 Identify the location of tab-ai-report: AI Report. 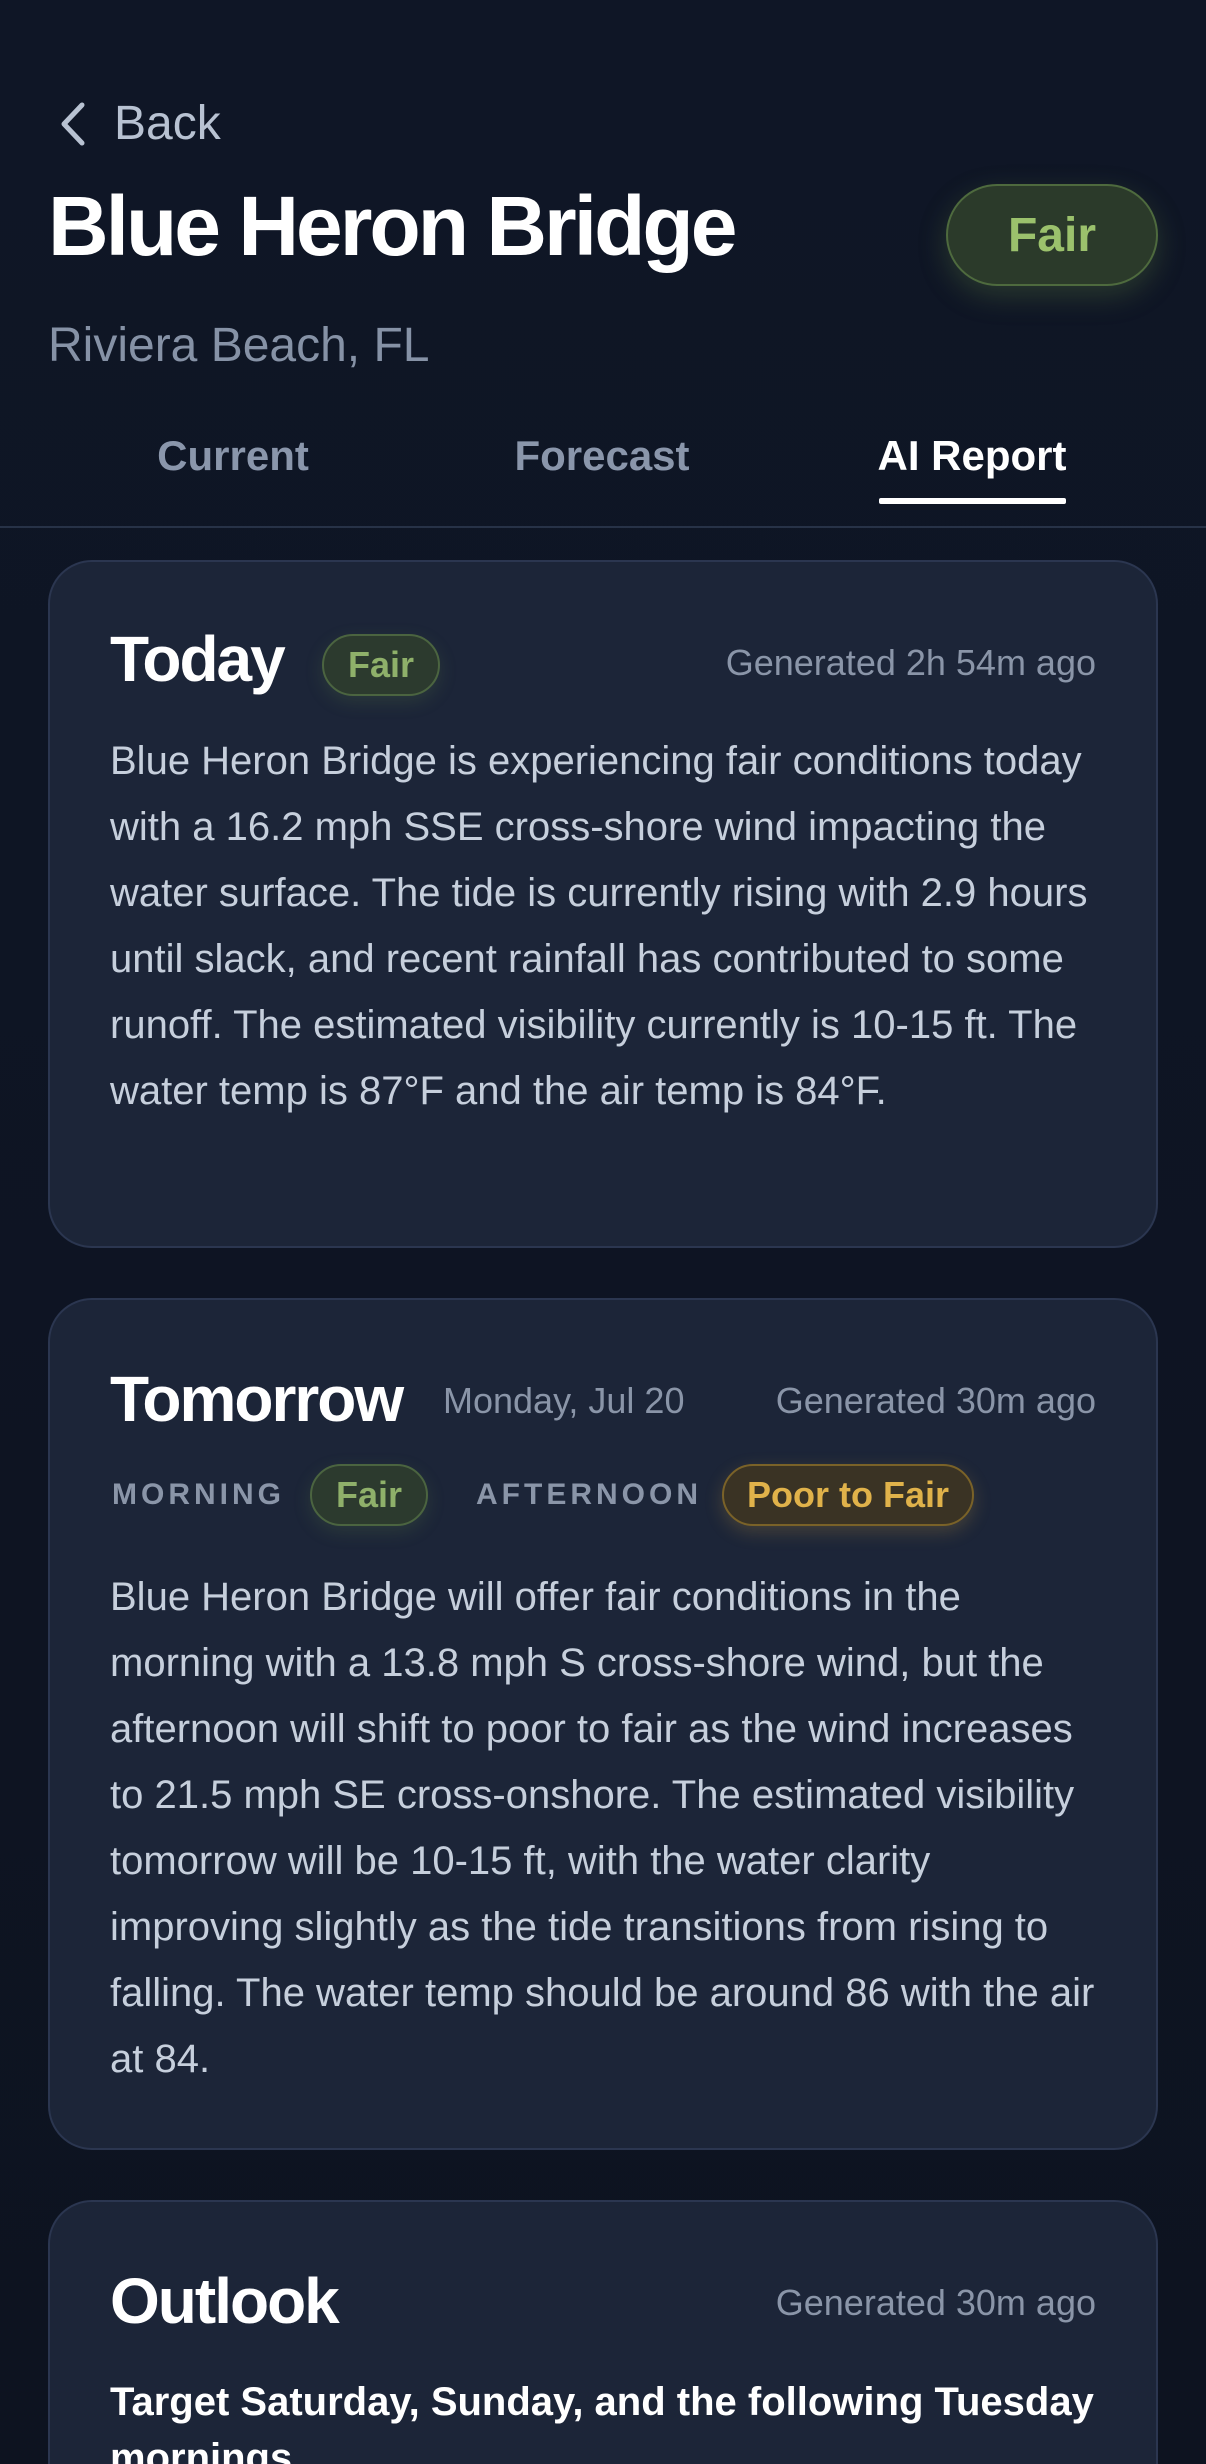
(972, 456).